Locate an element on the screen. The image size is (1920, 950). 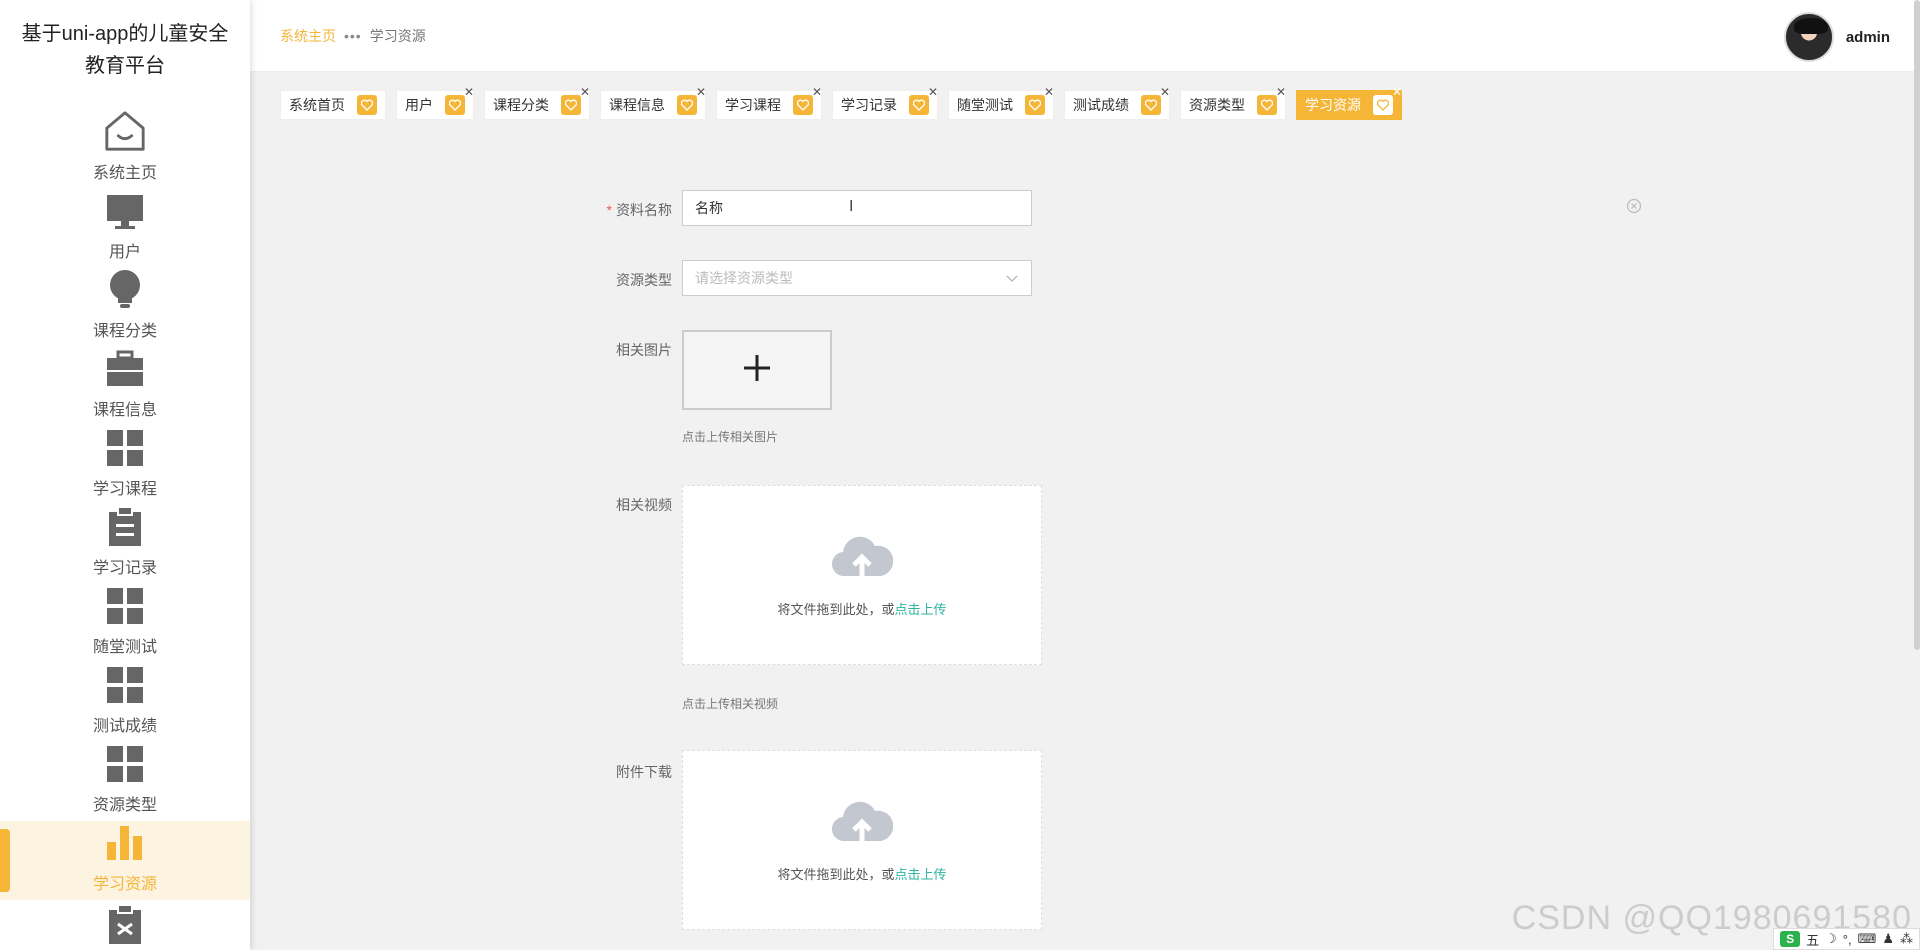
sidebar-item-users: 用户 is located at coordinates (125, 228).